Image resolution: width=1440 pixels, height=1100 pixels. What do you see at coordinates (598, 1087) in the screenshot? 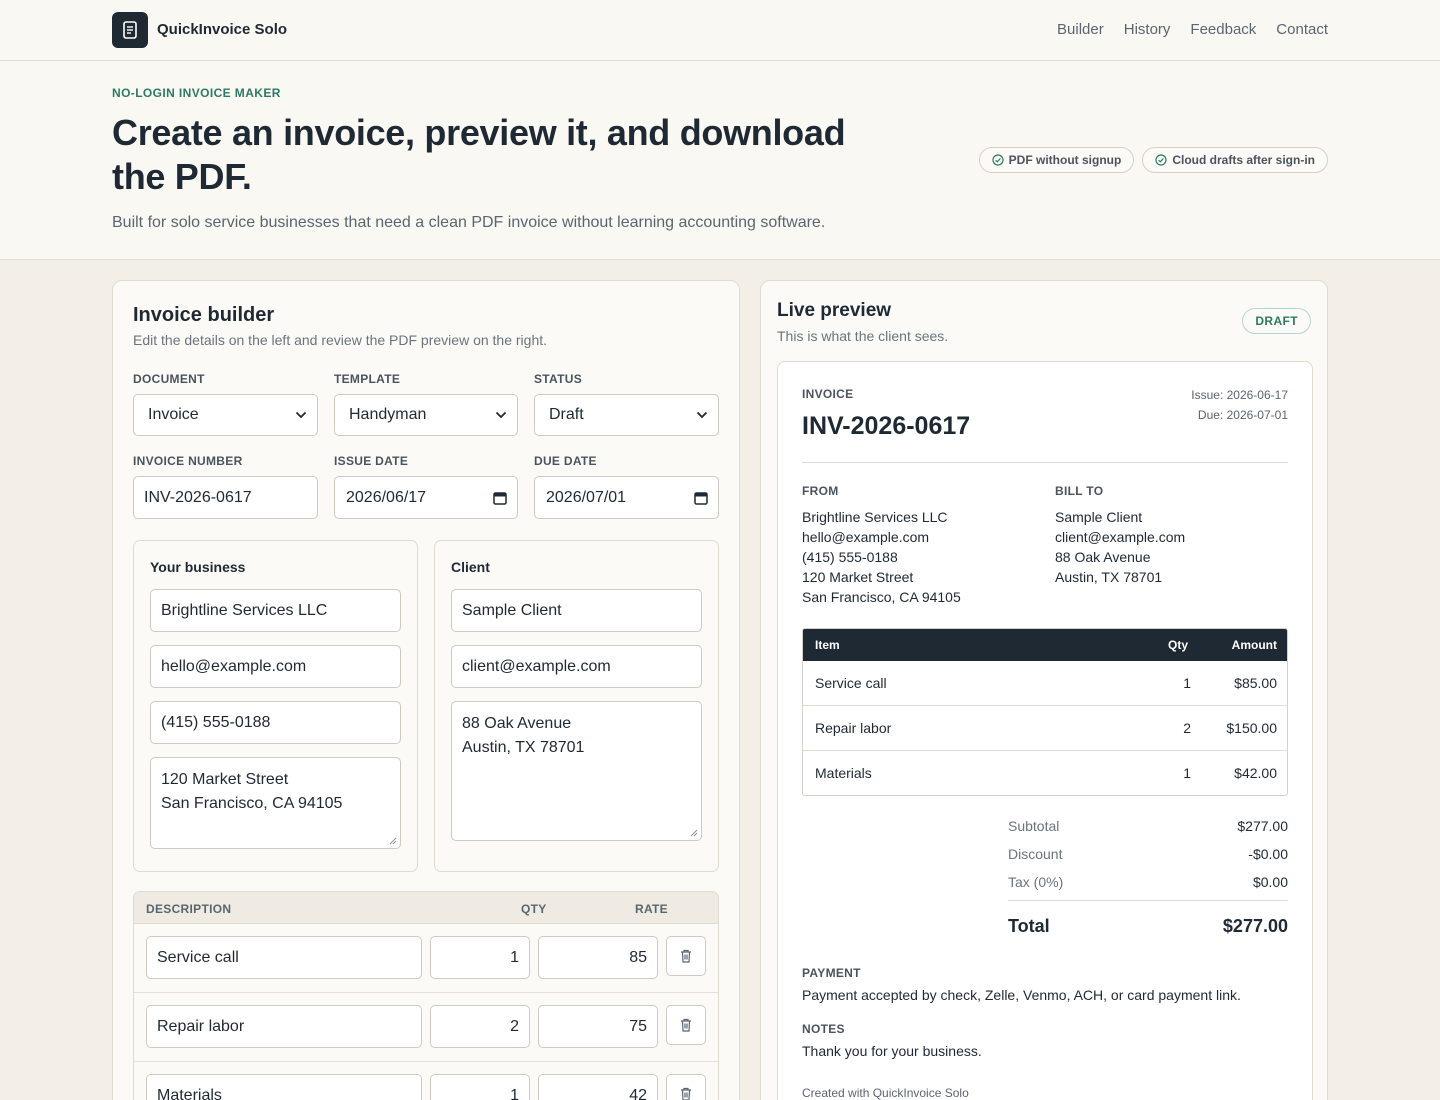
I see `item-rate-input: 42` at bounding box center [598, 1087].